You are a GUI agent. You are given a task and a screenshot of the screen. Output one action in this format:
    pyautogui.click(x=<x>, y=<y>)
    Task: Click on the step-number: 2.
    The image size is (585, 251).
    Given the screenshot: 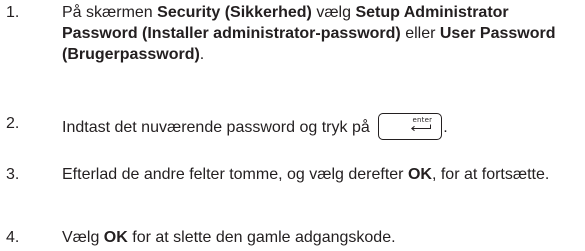 What is the action you would take?
    pyautogui.click(x=13, y=123)
    